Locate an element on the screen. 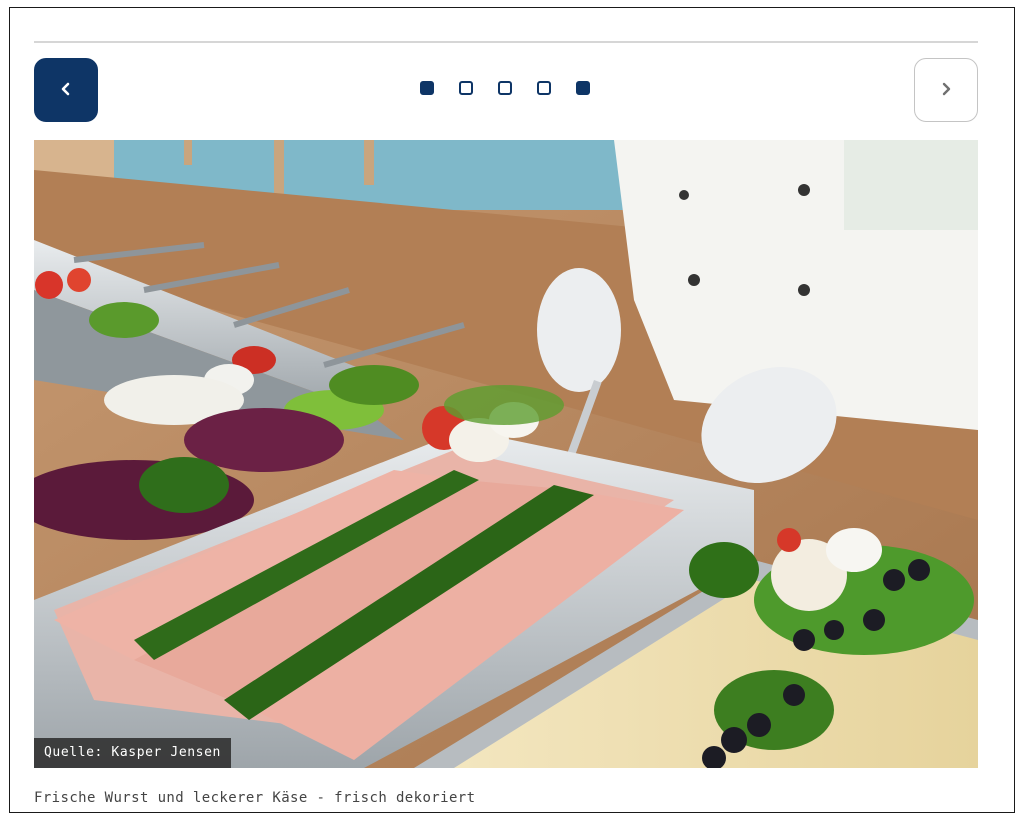 This screenshot has height=817, width=1019. chevron-right-icon is located at coordinates (946, 90).